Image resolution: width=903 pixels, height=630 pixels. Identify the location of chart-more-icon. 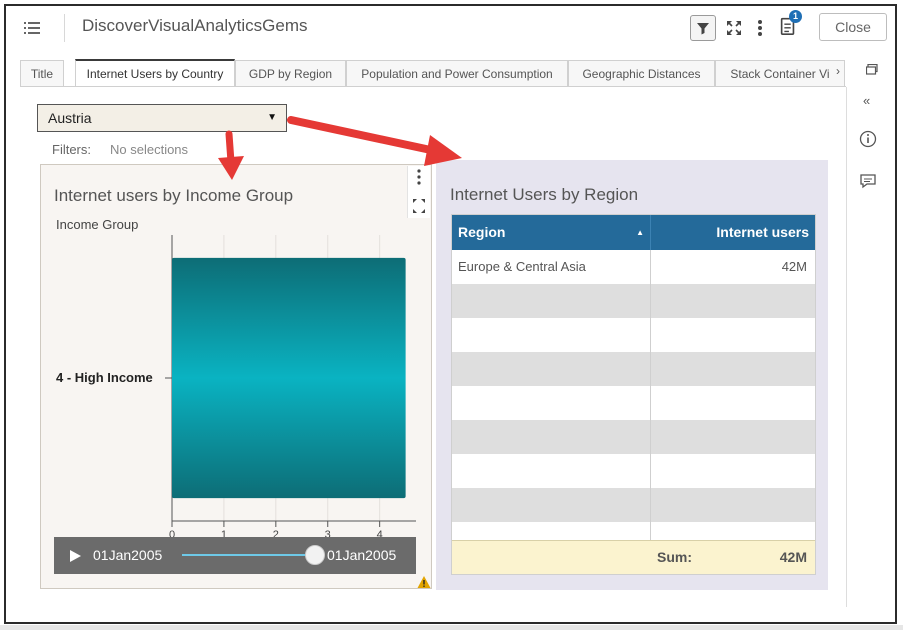
(419, 178).